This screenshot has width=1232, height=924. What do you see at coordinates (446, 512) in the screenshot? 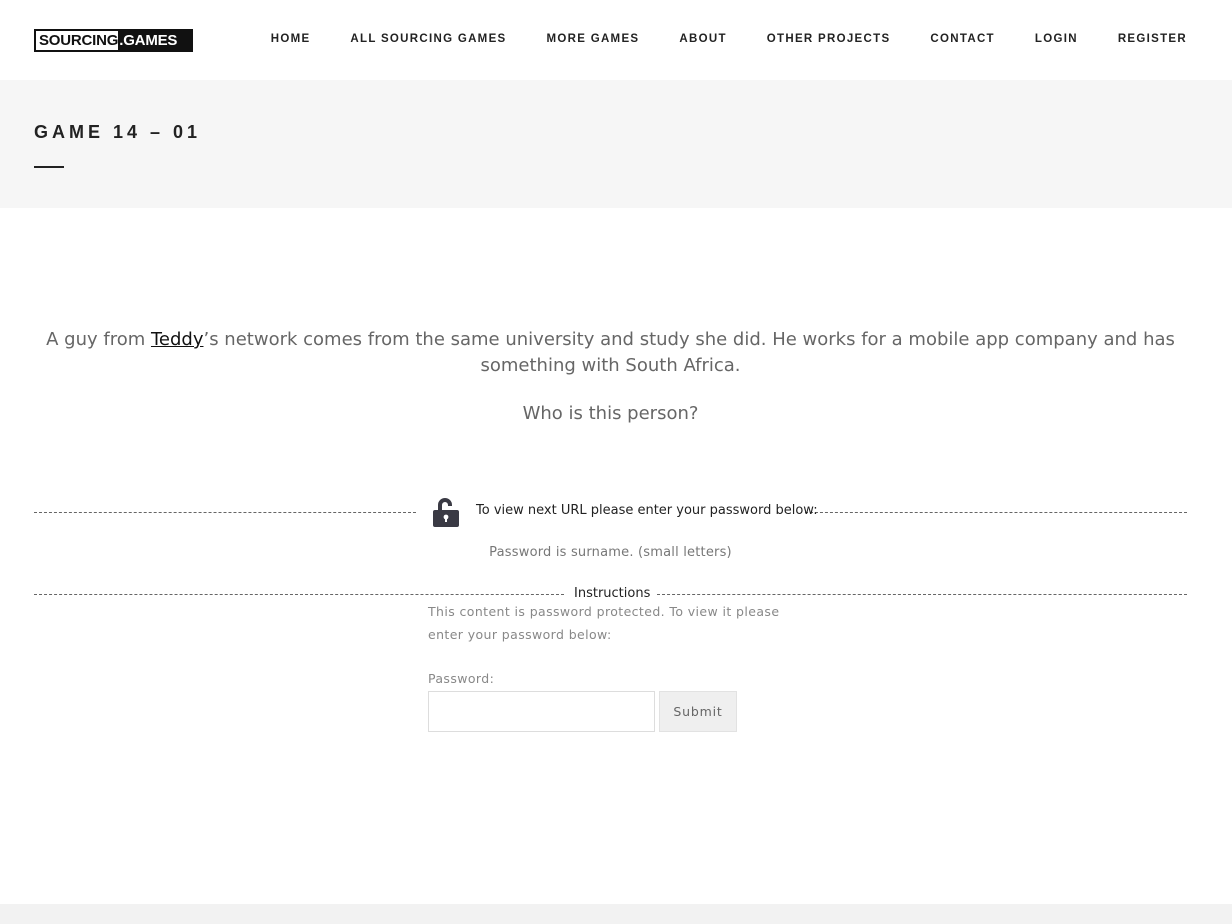
I see `unlock-icon` at bounding box center [446, 512].